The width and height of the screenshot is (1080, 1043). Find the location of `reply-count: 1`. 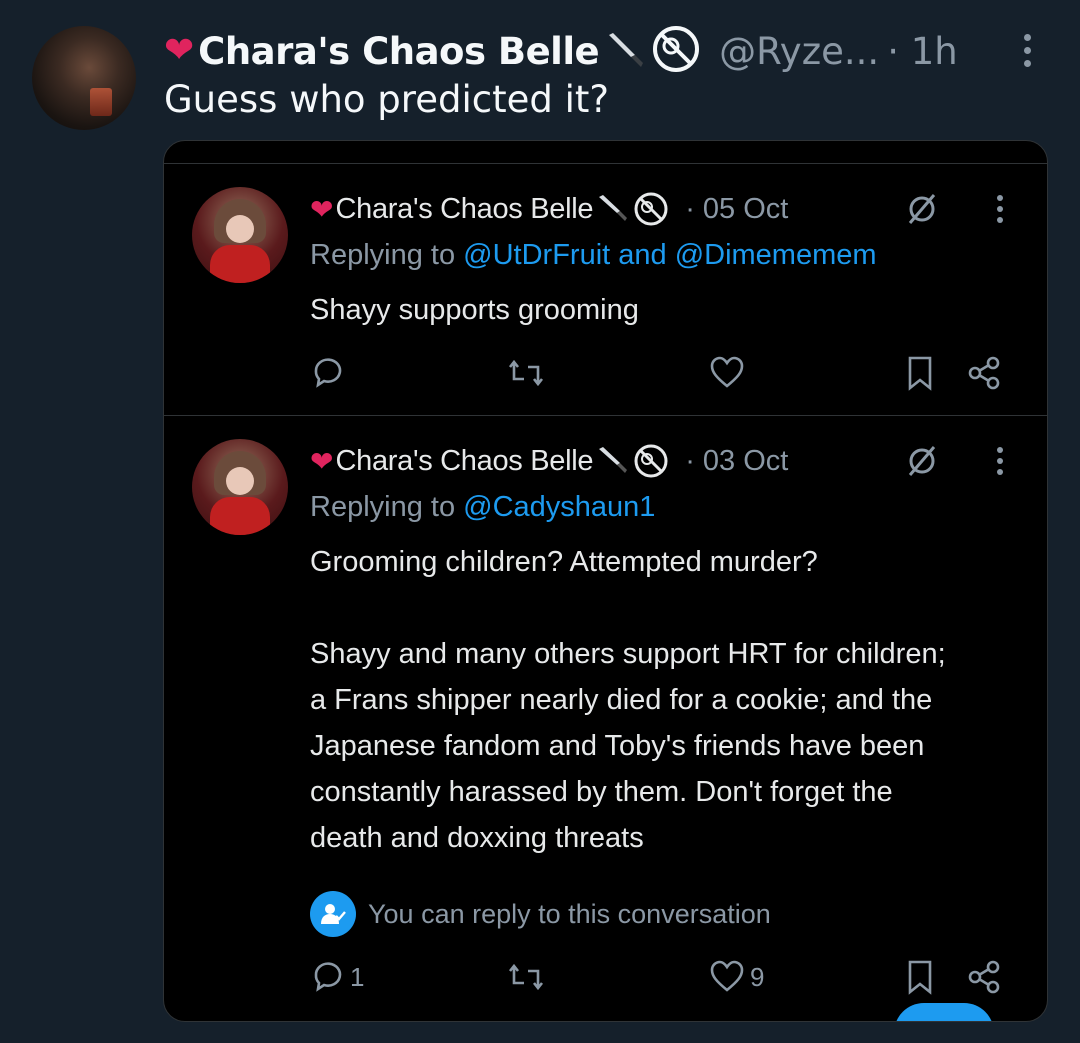

reply-count: 1 is located at coordinates (357, 976).